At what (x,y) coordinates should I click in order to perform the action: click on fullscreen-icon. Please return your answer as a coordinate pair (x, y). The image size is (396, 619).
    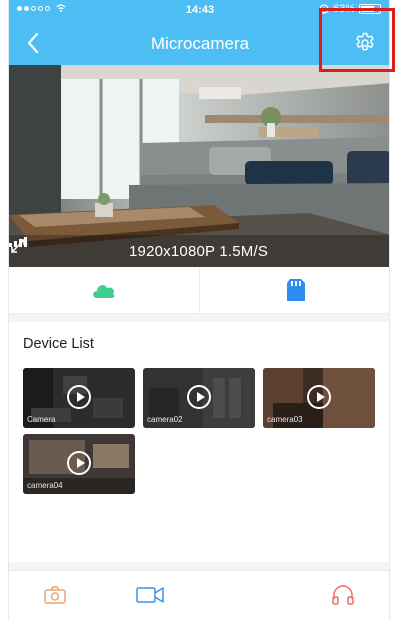
    Looking at the image, I should click on (18, 246).